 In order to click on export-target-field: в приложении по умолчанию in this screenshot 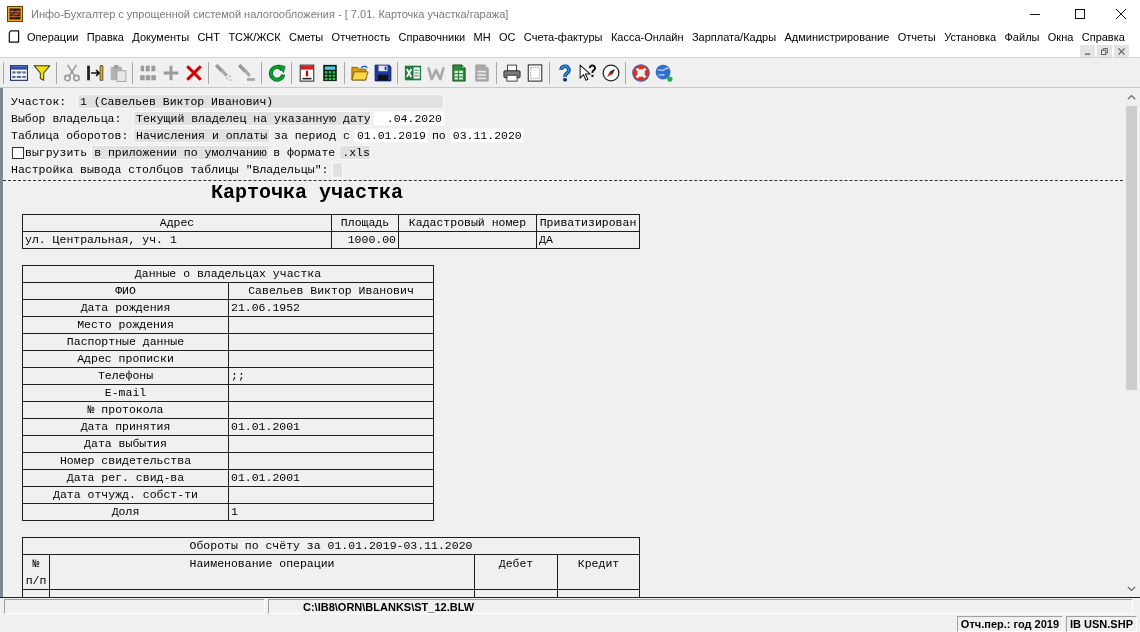, I will do `click(180, 152)`.